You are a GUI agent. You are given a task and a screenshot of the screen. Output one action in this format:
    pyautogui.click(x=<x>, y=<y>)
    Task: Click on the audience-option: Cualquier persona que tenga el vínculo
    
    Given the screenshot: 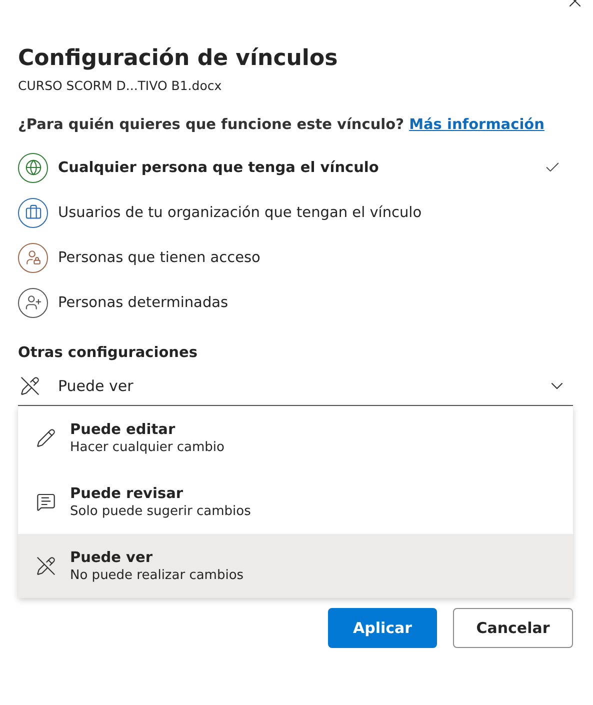 What is the action you would take?
    pyautogui.click(x=295, y=167)
    